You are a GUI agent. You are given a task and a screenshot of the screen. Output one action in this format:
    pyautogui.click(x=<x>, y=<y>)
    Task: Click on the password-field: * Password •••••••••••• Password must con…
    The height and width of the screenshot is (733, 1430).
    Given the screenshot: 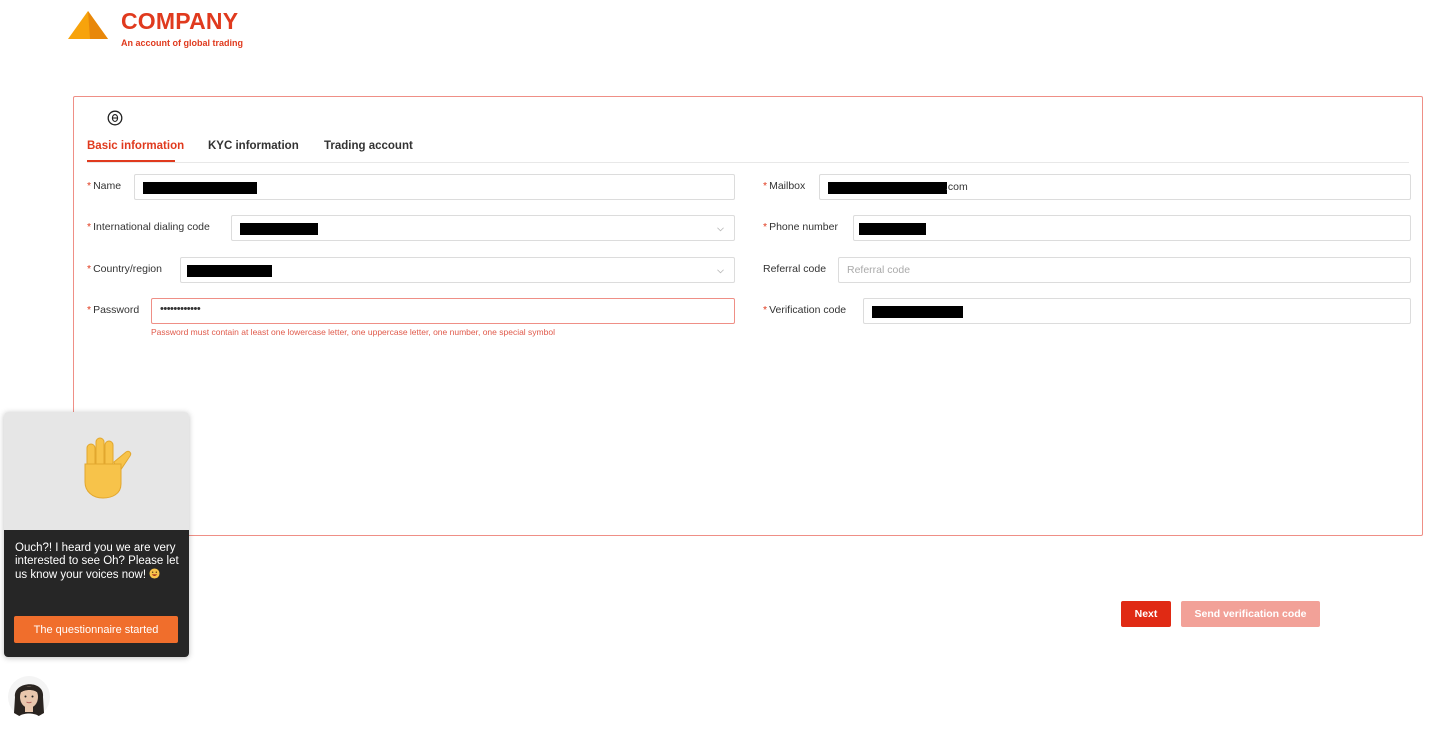 What is the action you would take?
    pyautogui.click(x=411, y=317)
    